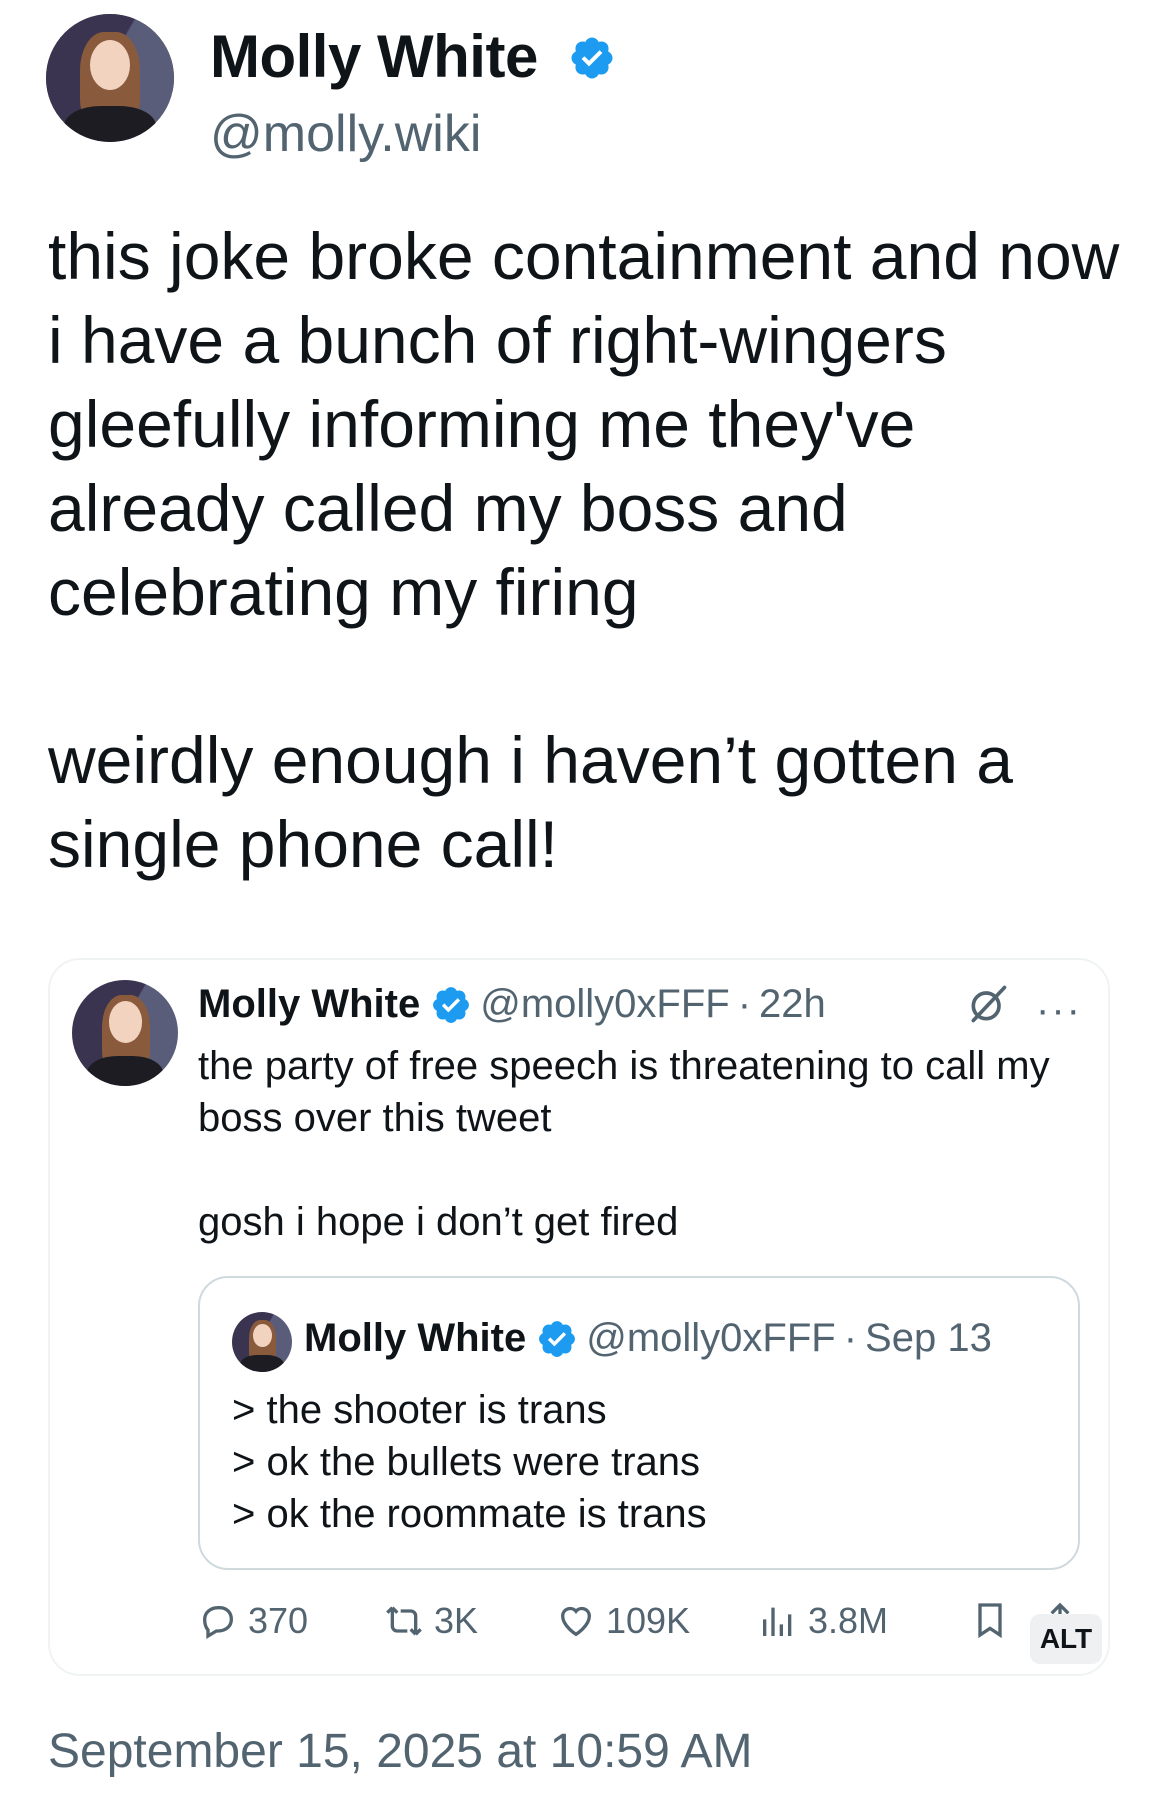 The image size is (1170, 1808). I want to click on repost-button: 3K, so click(431, 1621).